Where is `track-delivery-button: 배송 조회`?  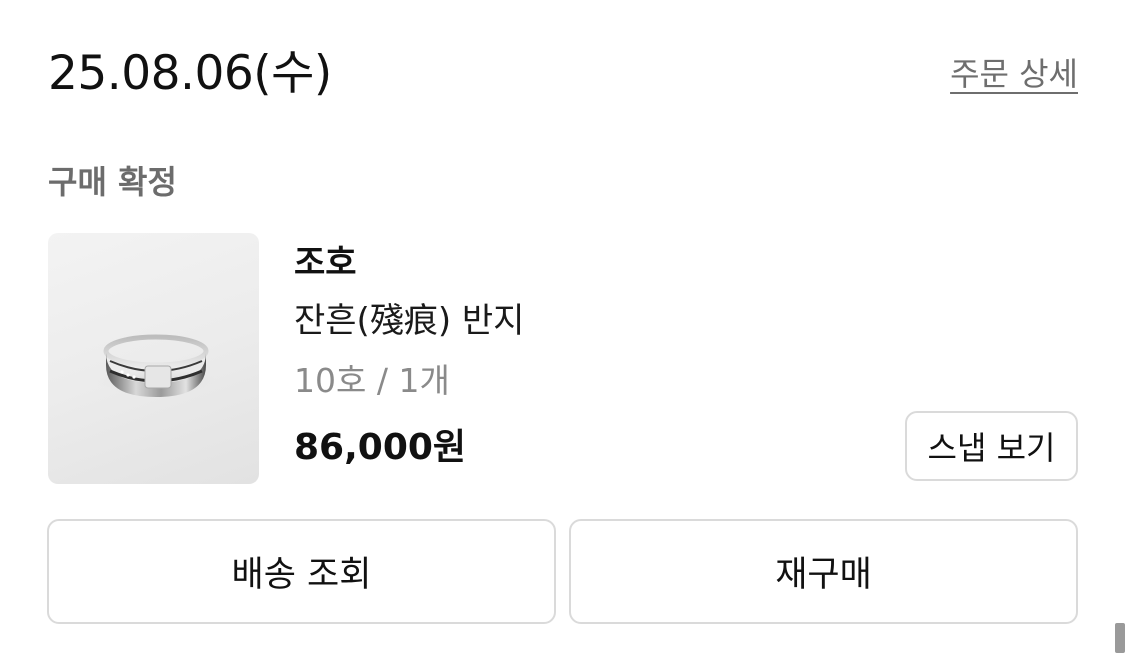 track-delivery-button: 배송 조회 is located at coordinates (301, 571).